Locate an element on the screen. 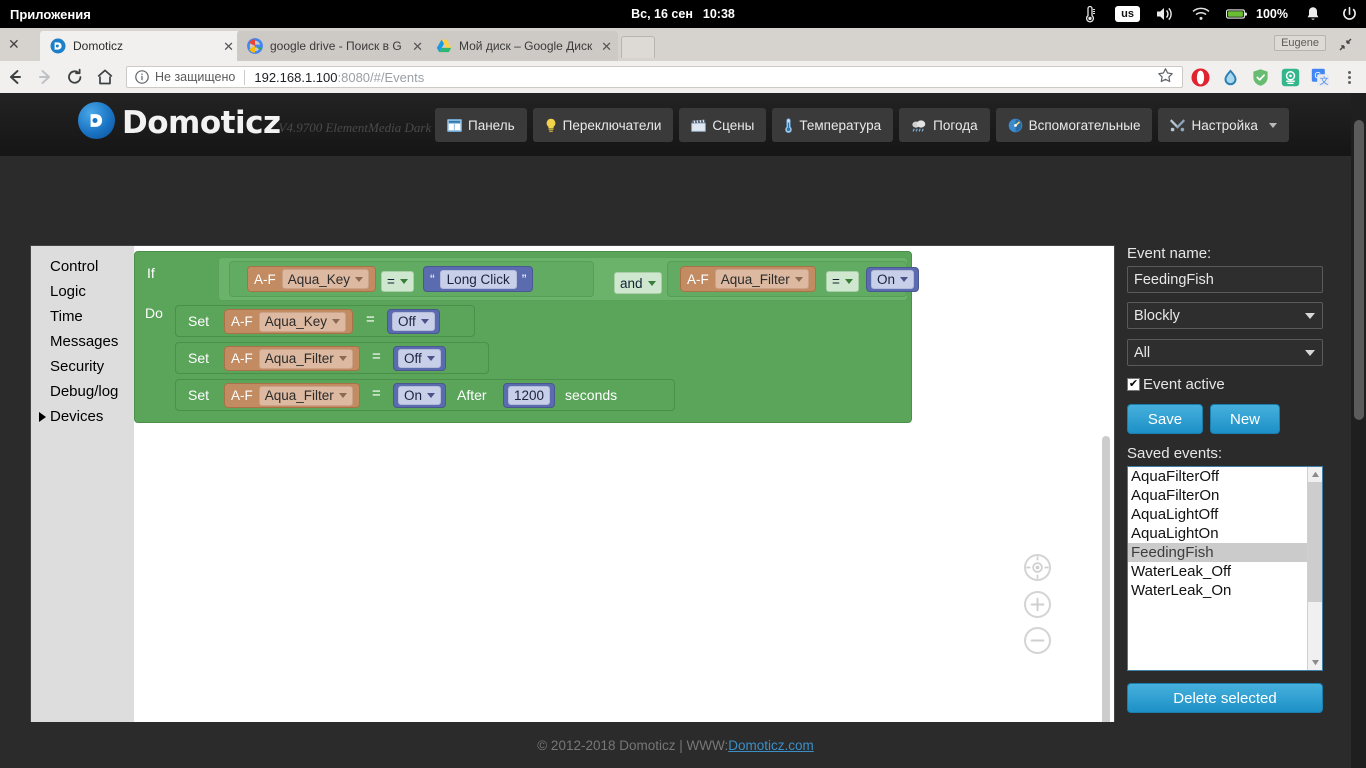  bell-icon is located at coordinates (1313, 14).